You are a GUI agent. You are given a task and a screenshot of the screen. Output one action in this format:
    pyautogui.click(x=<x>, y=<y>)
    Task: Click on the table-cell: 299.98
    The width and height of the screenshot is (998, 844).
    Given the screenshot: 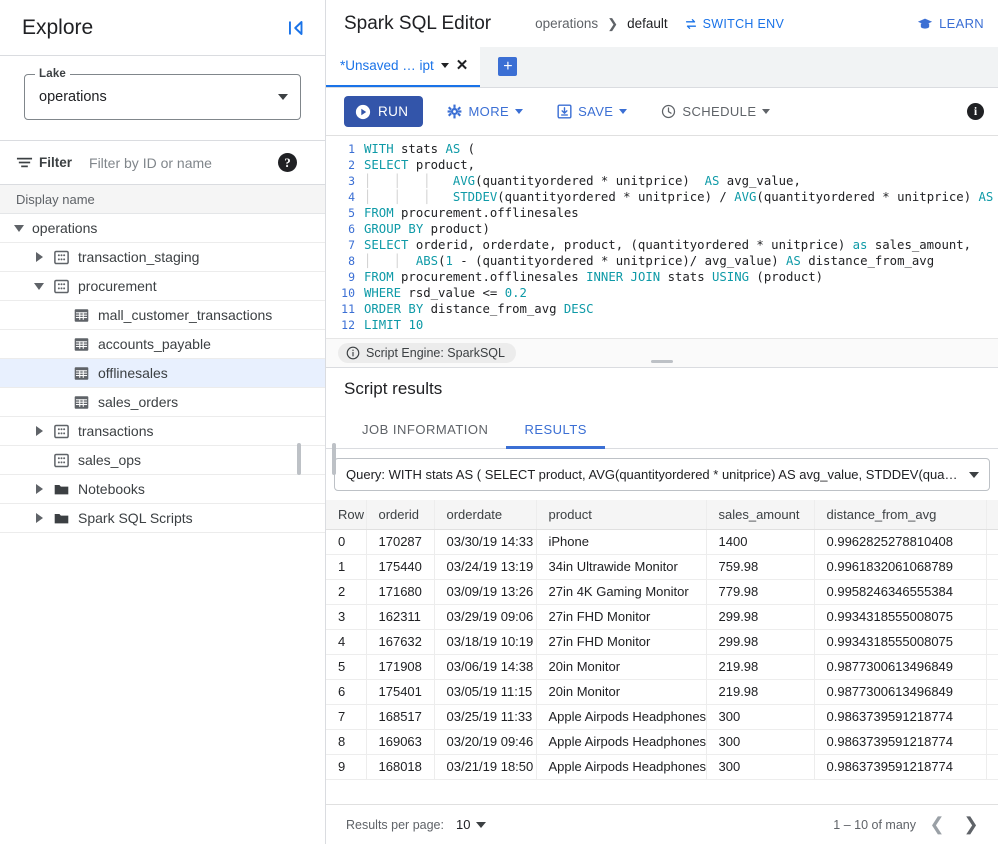 What is the action you would take?
    pyautogui.click(x=760, y=642)
    